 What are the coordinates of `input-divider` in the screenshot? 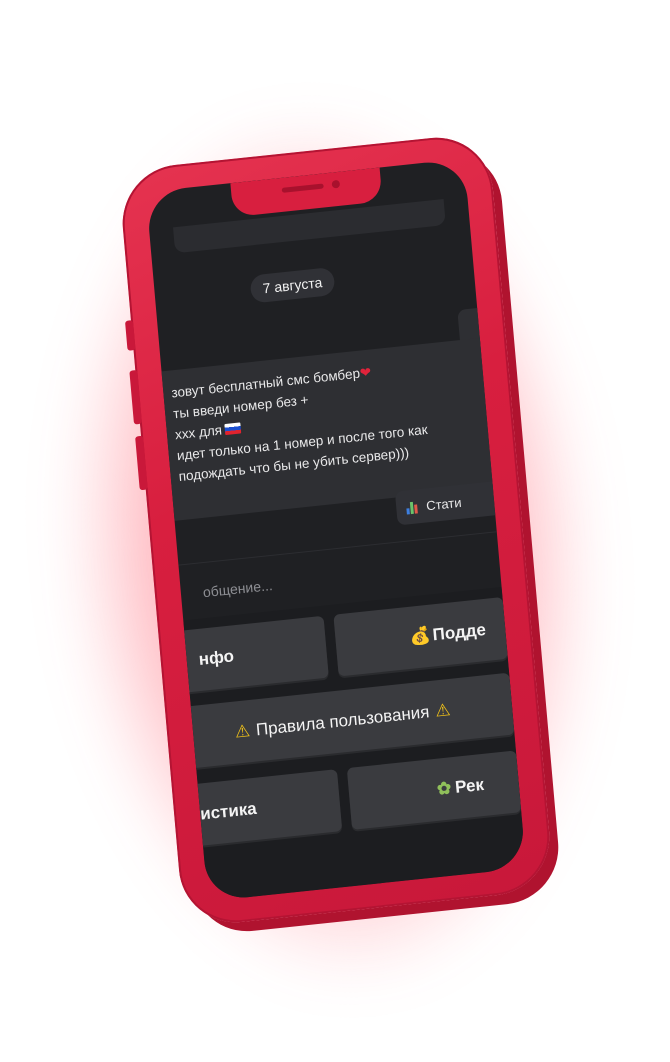 It's located at (337, 548).